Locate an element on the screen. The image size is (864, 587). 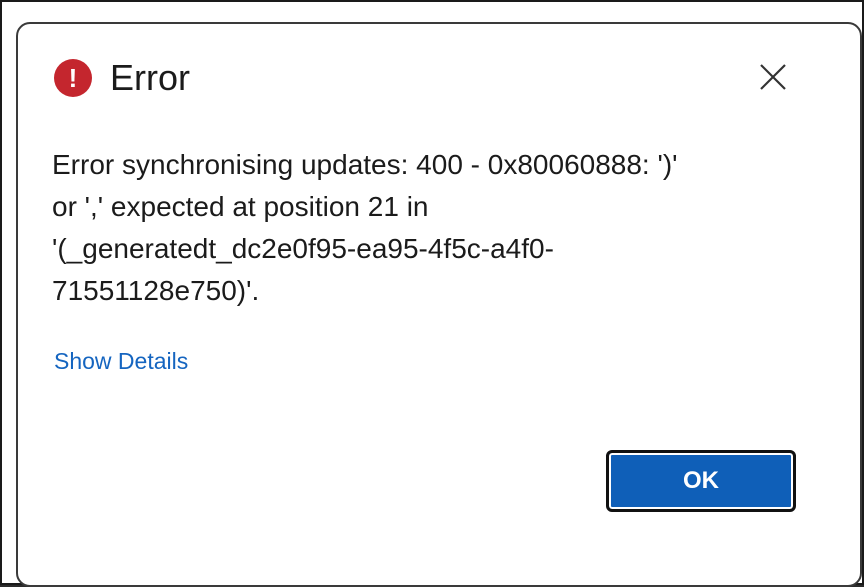
ok-button: OK is located at coordinates (701, 481).